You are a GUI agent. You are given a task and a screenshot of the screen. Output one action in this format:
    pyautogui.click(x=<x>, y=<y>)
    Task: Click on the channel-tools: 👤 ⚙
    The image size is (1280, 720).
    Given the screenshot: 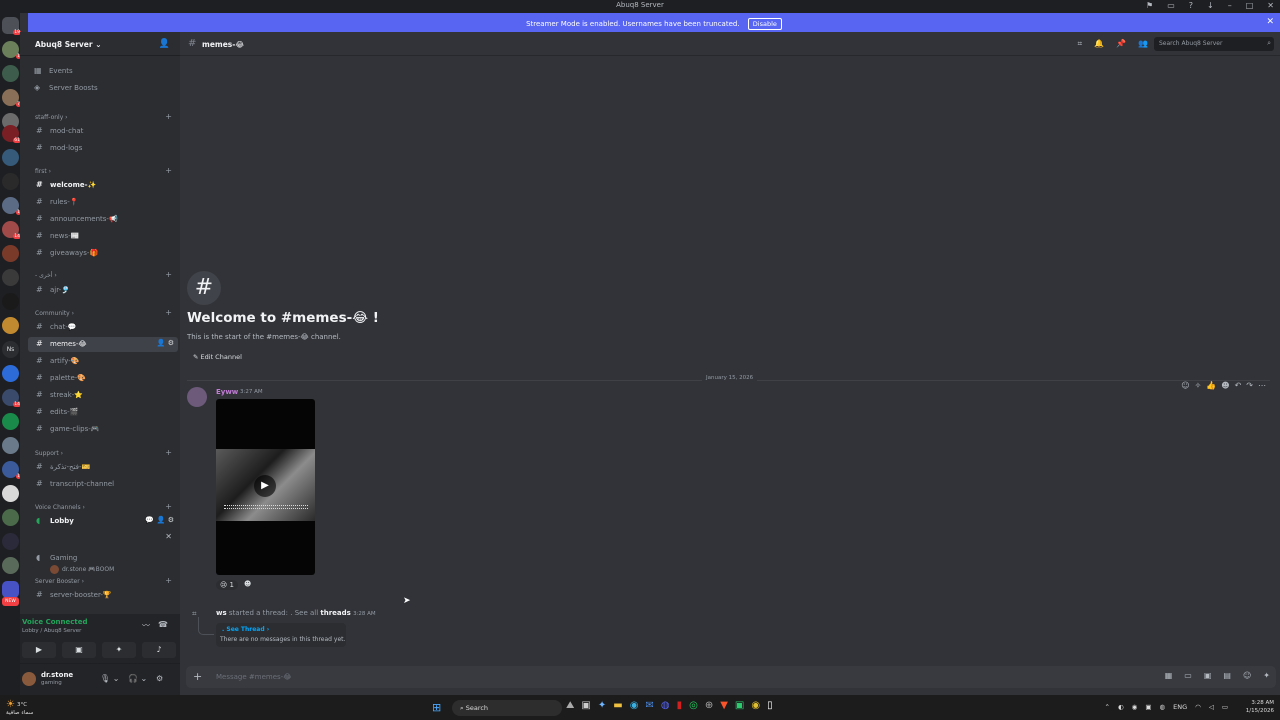 What is the action you would take?
    pyautogui.click(x=165, y=343)
    